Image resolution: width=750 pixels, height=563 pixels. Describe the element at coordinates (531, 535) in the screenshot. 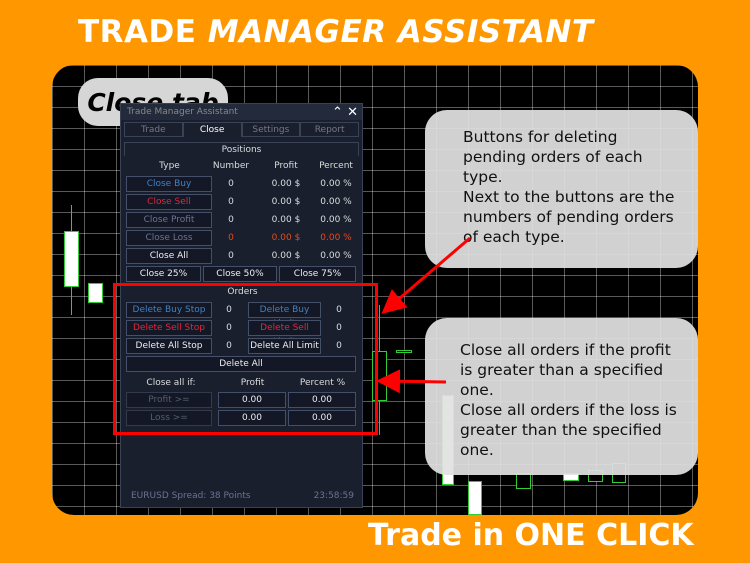

I see `tagline: Trade in ONE CLICK` at that location.